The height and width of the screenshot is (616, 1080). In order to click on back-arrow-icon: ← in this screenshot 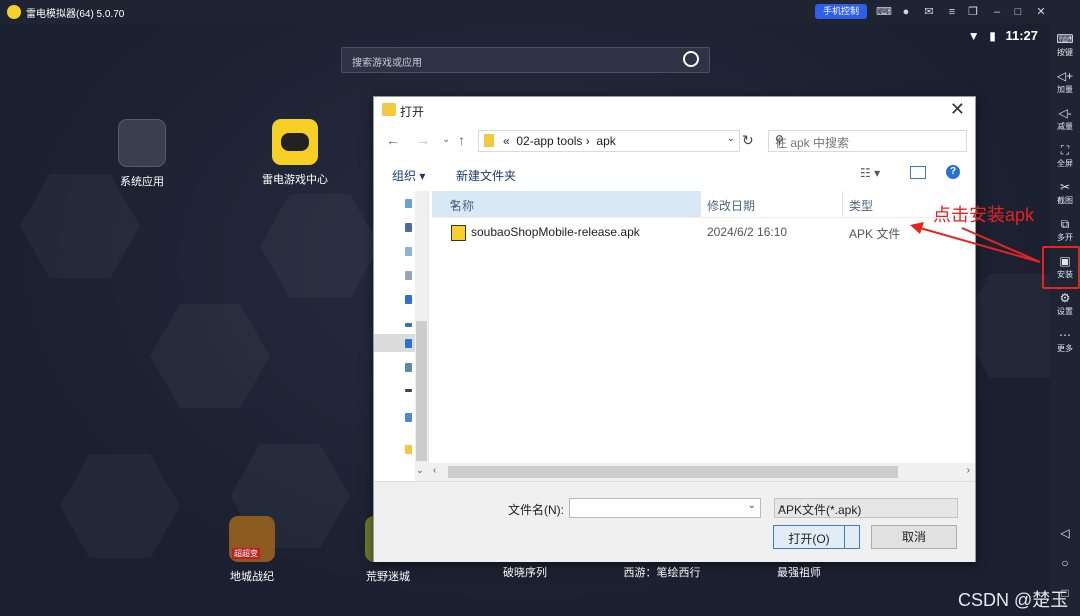, I will do `click(393, 140)`.